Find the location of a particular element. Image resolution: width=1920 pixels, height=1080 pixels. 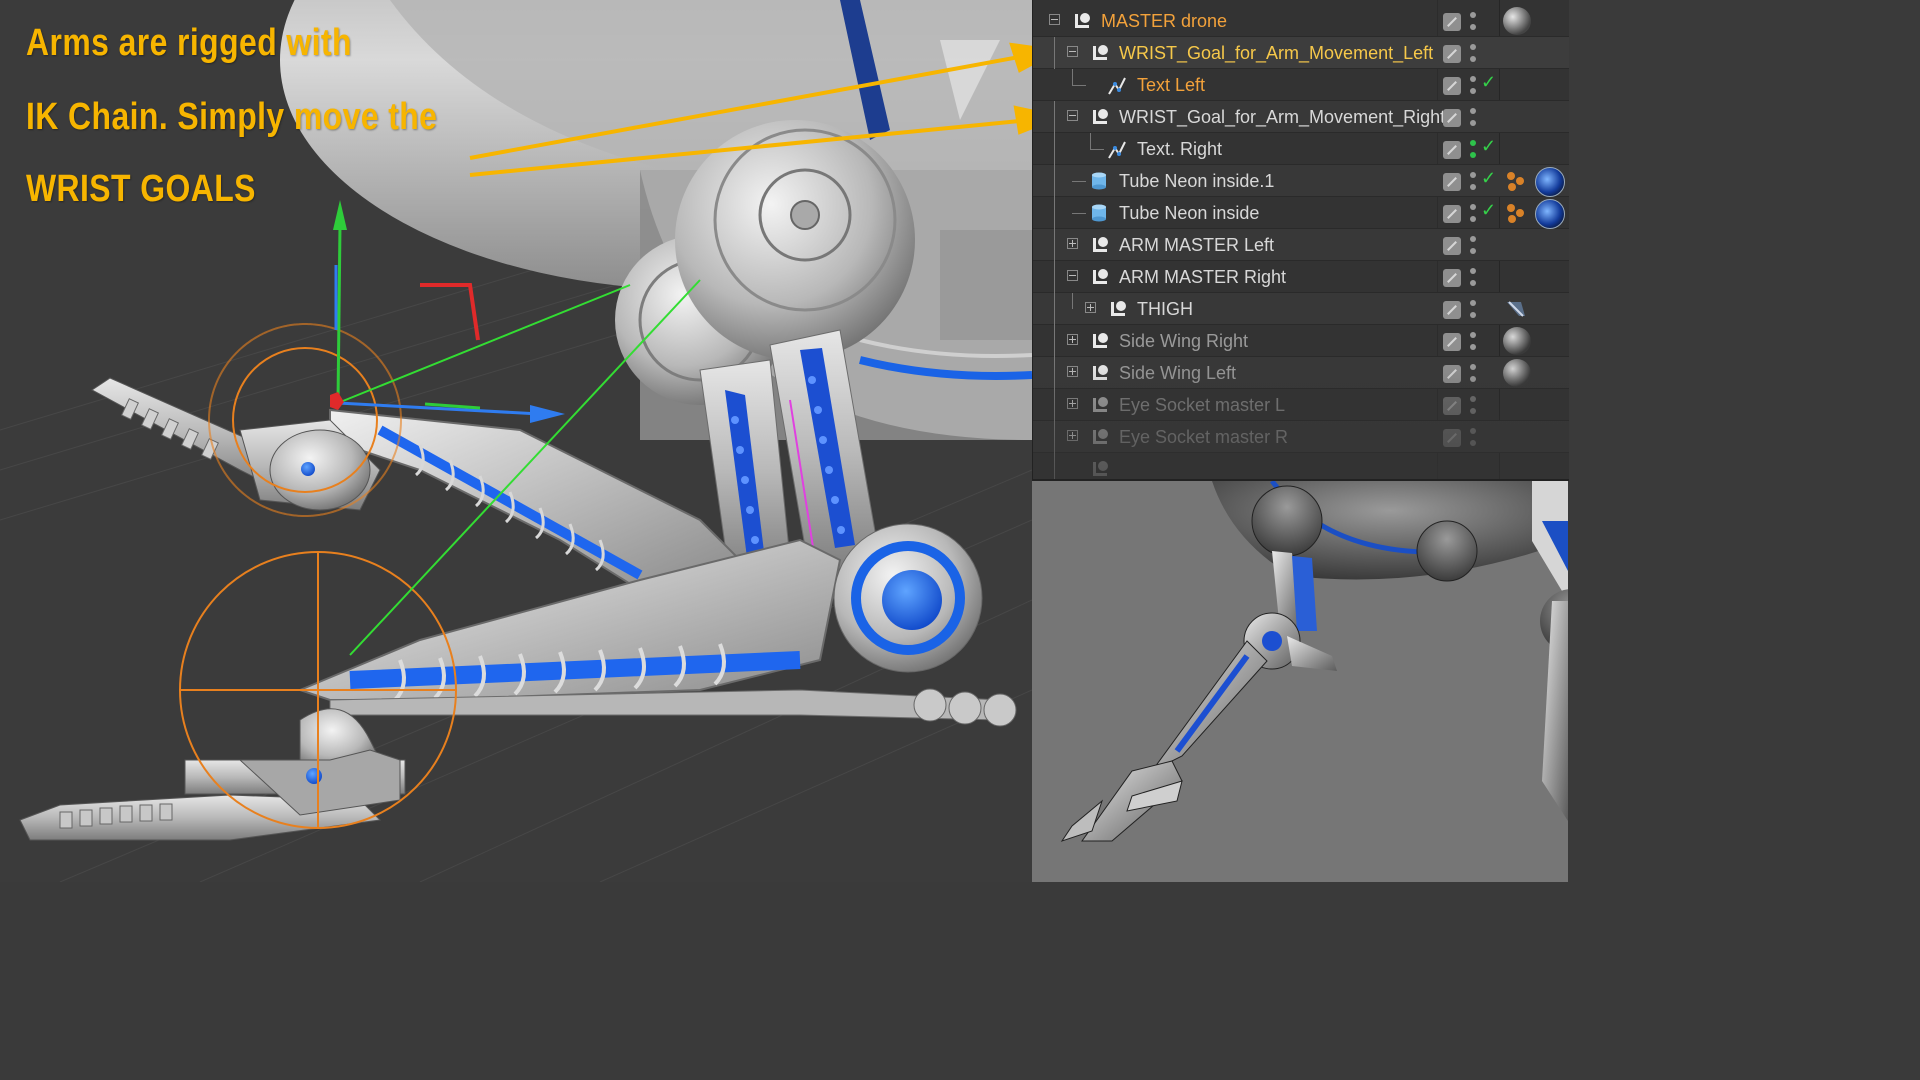

object-name: WRIST_Goal_for_Arm_Movement_Left is located at coordinates (1276, 53).